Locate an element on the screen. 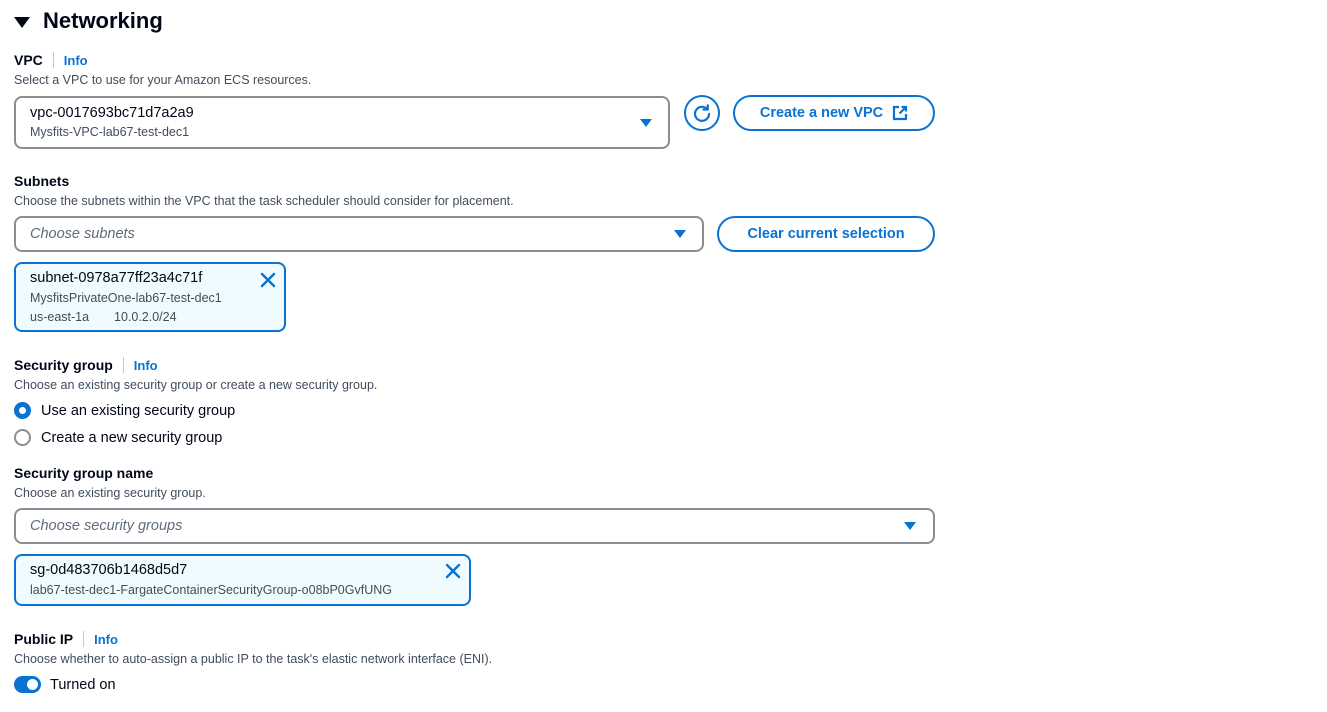  remove-subnet-icon is located at coordinates (268, 280).